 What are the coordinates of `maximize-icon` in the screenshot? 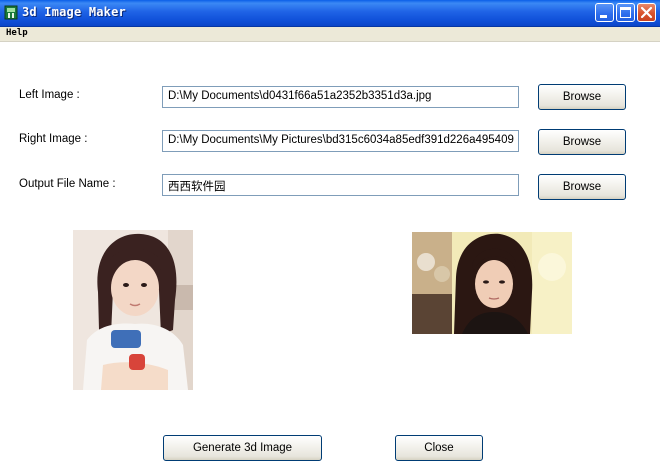 It's located at (625, 12).